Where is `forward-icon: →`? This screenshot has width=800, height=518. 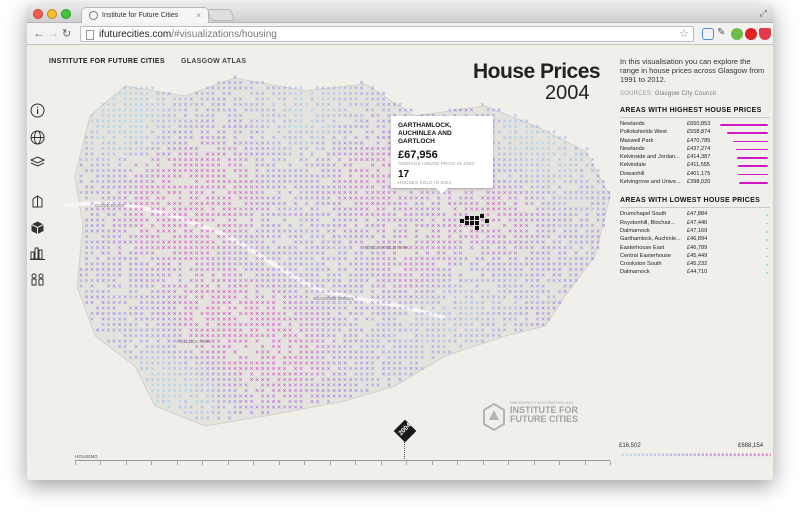 forward-icon: → is located at coordinates (53, 33).